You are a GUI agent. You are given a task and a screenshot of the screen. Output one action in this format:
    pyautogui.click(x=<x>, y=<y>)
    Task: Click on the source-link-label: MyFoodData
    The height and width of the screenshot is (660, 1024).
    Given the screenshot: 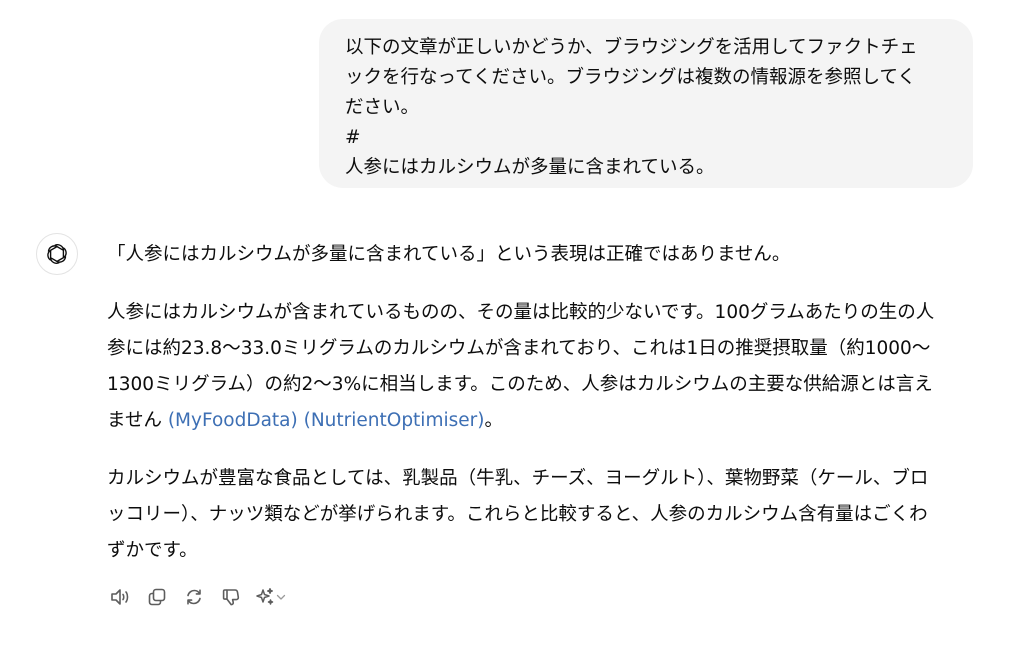 What is the action you would take?
    pyautogui.click(x=233, y=420)
    